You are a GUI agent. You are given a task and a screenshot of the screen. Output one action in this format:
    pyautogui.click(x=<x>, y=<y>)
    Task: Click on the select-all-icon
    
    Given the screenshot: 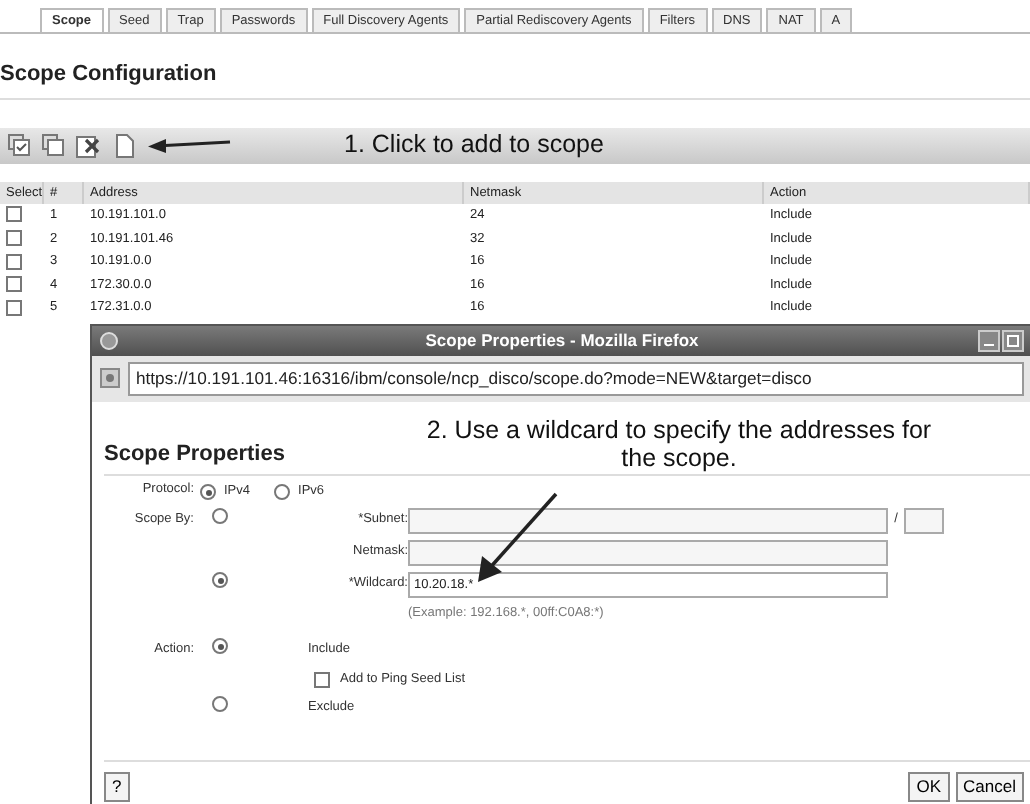 What is the action you would take?
    pyautogui.click(x=19, y=145)
    